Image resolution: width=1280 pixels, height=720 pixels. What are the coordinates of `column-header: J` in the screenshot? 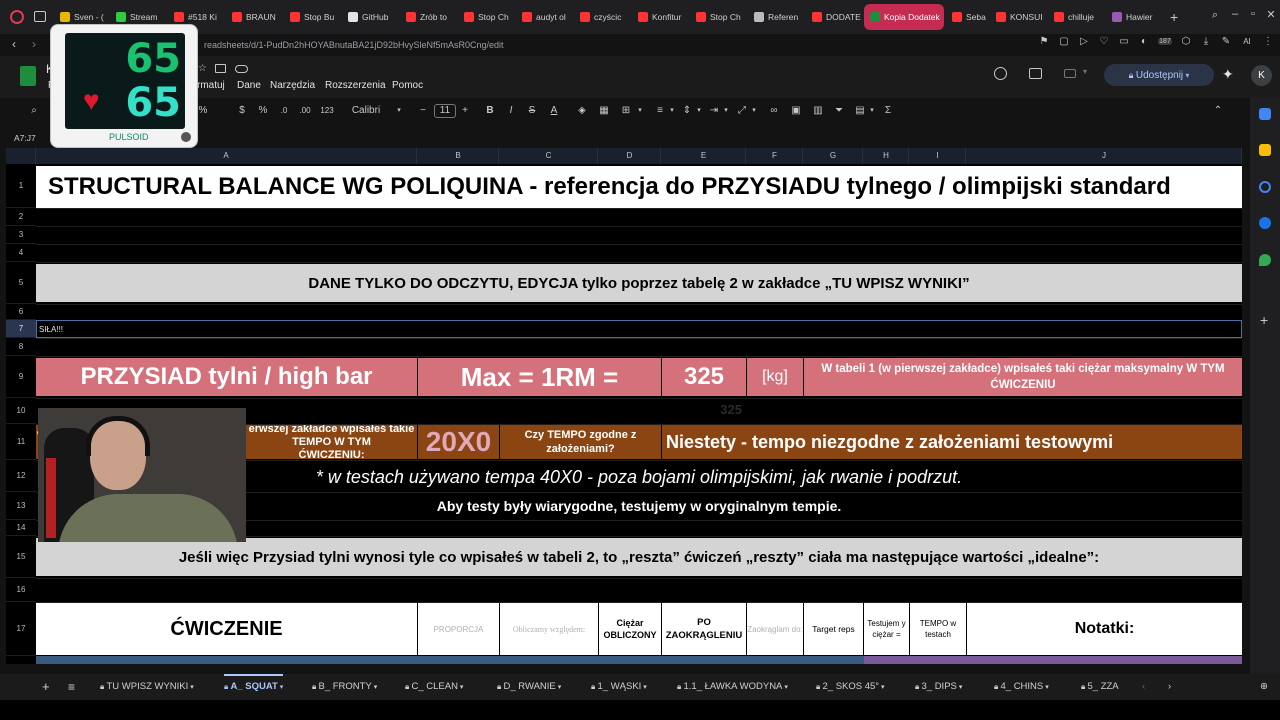 It's located at (1104, 156).